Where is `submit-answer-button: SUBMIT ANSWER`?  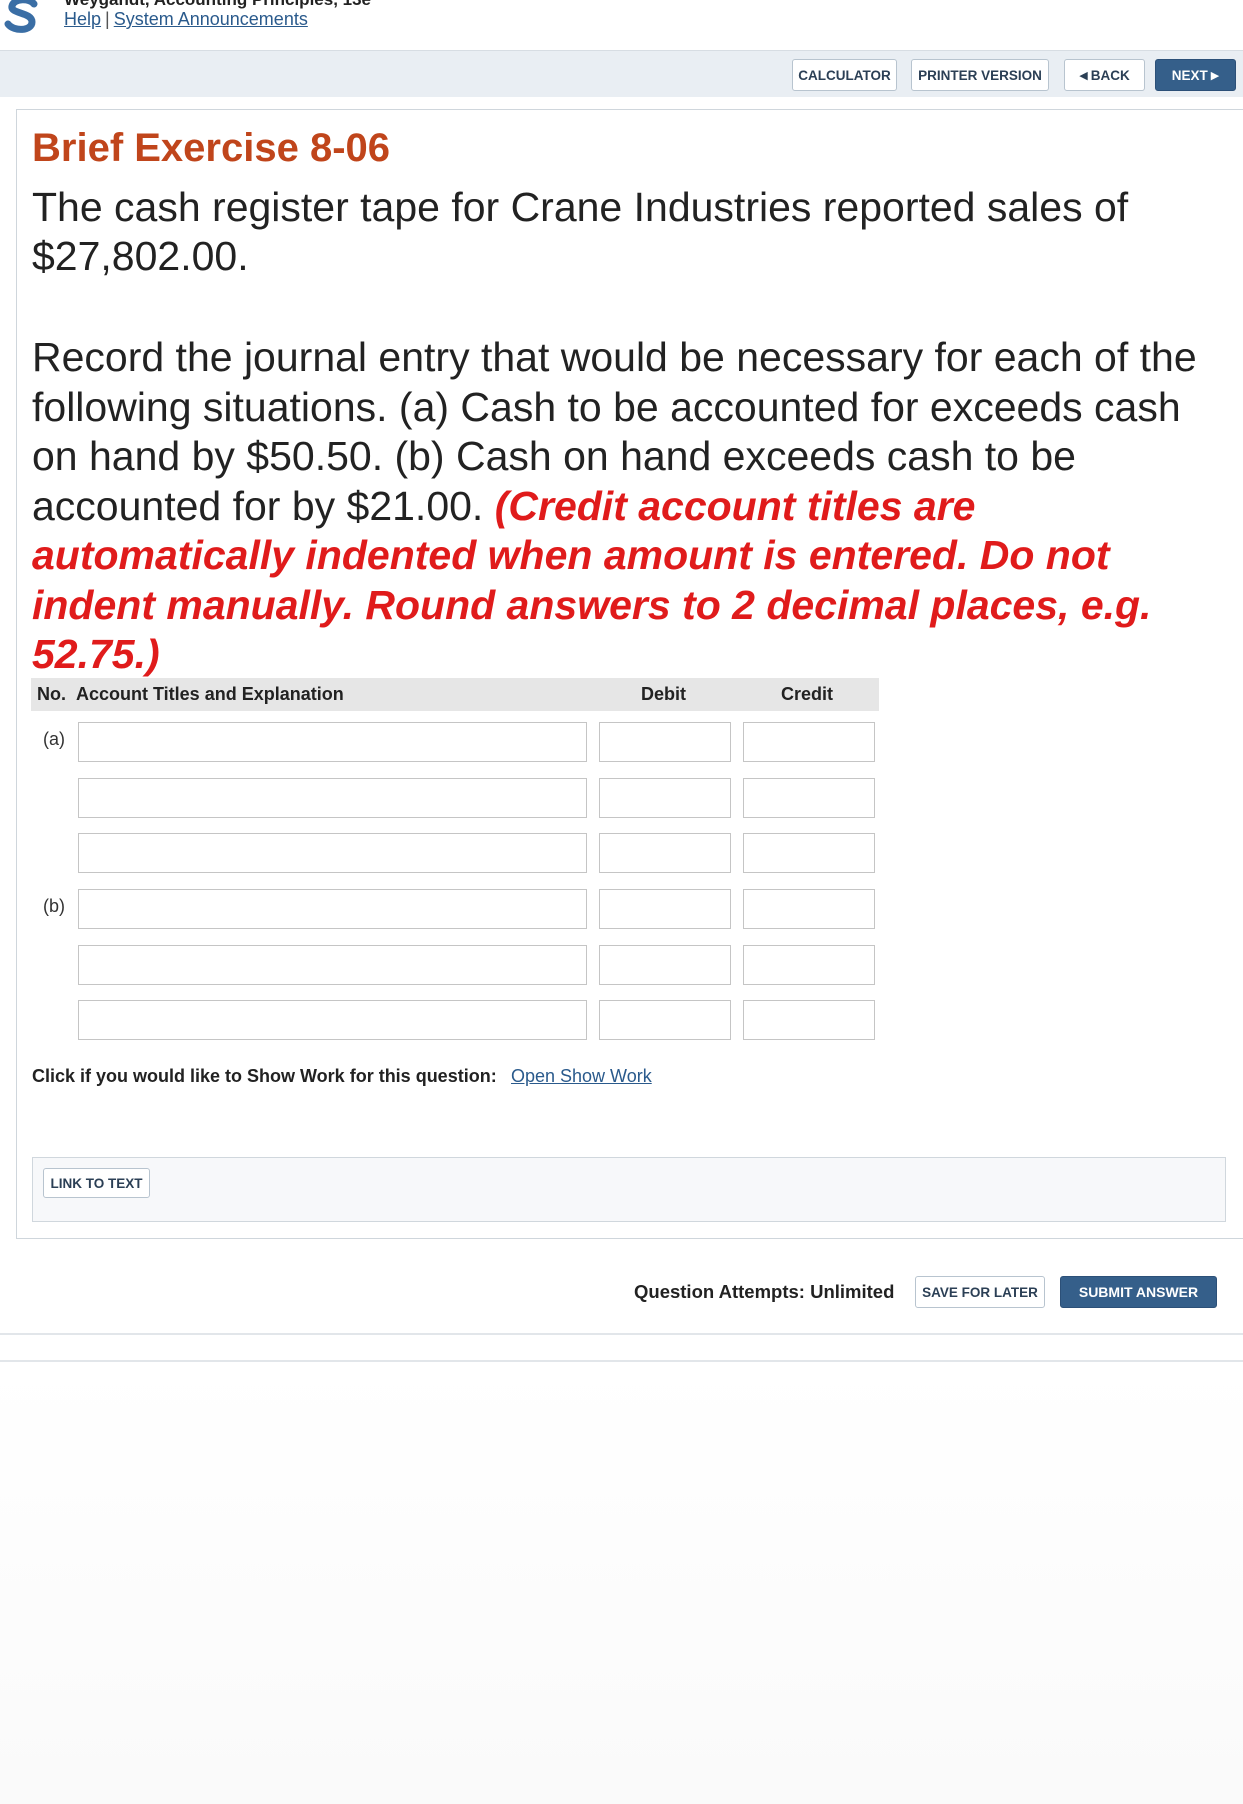
submit-answer-button: SUBMIT ANSWER is located at coordinates (1138, 1292).